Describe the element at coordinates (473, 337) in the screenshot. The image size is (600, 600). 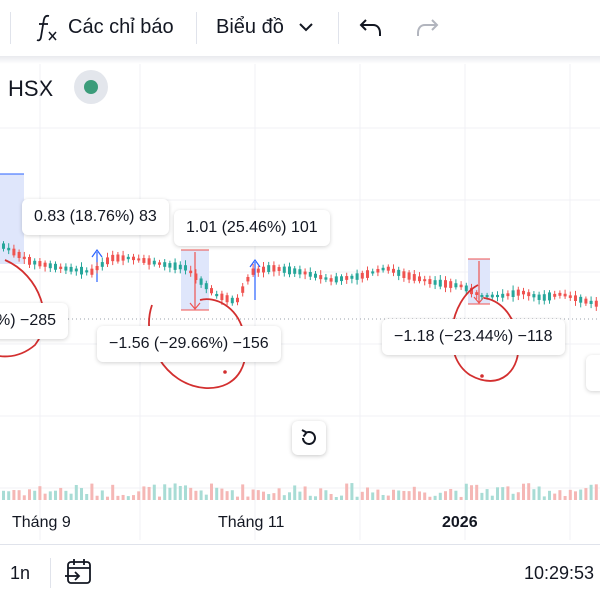
I see `measure-label-5: −1.18 (−23.44%) −118` at that location.